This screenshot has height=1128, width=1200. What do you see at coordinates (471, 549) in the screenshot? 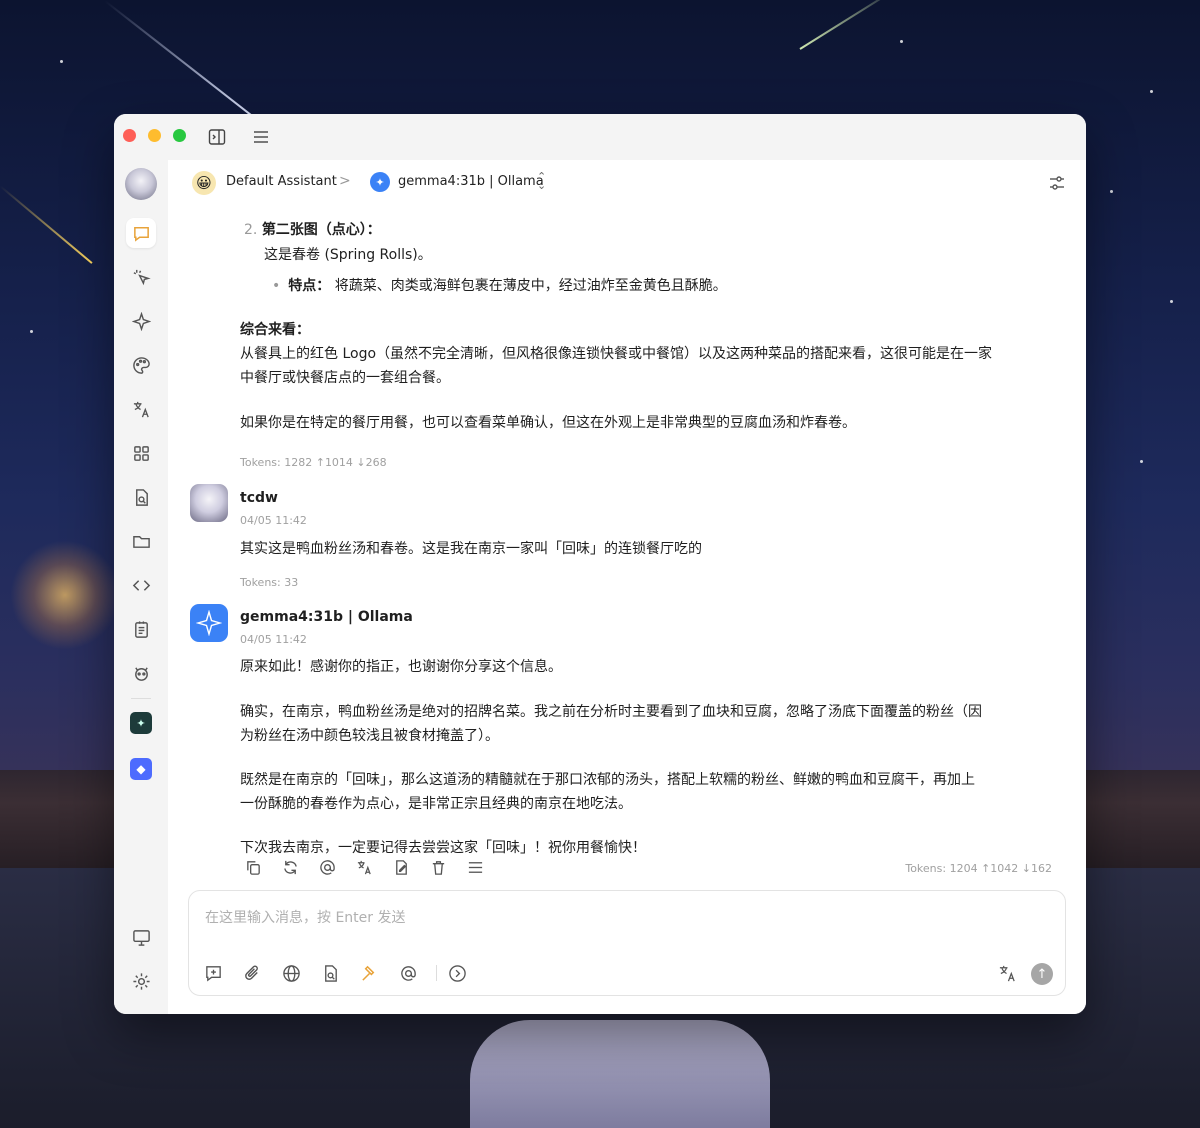
I see `user-message: 其实这是鸭血粉丝汤和春卷。这是我在南京一家叫「回味」的连锁餐厅吃的` at bounding box center [471, 549].